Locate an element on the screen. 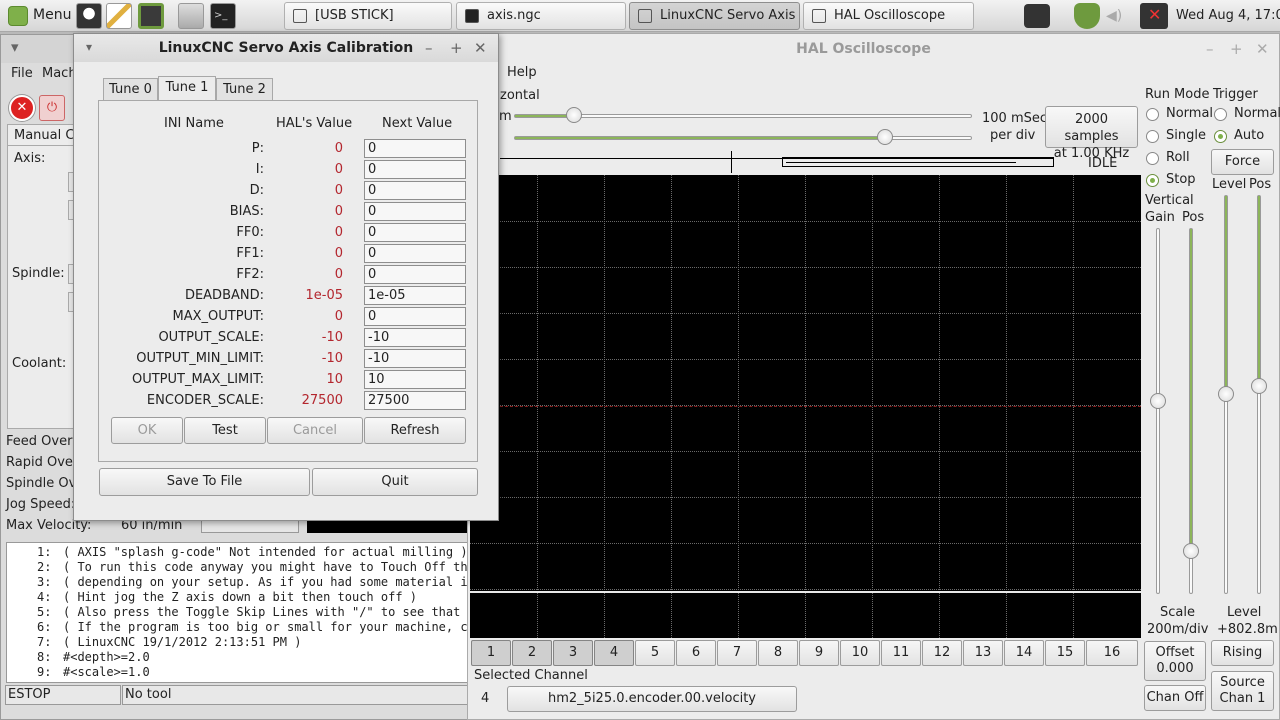  network-tray-icon: ✕ is located at coordinates (1154, 16).